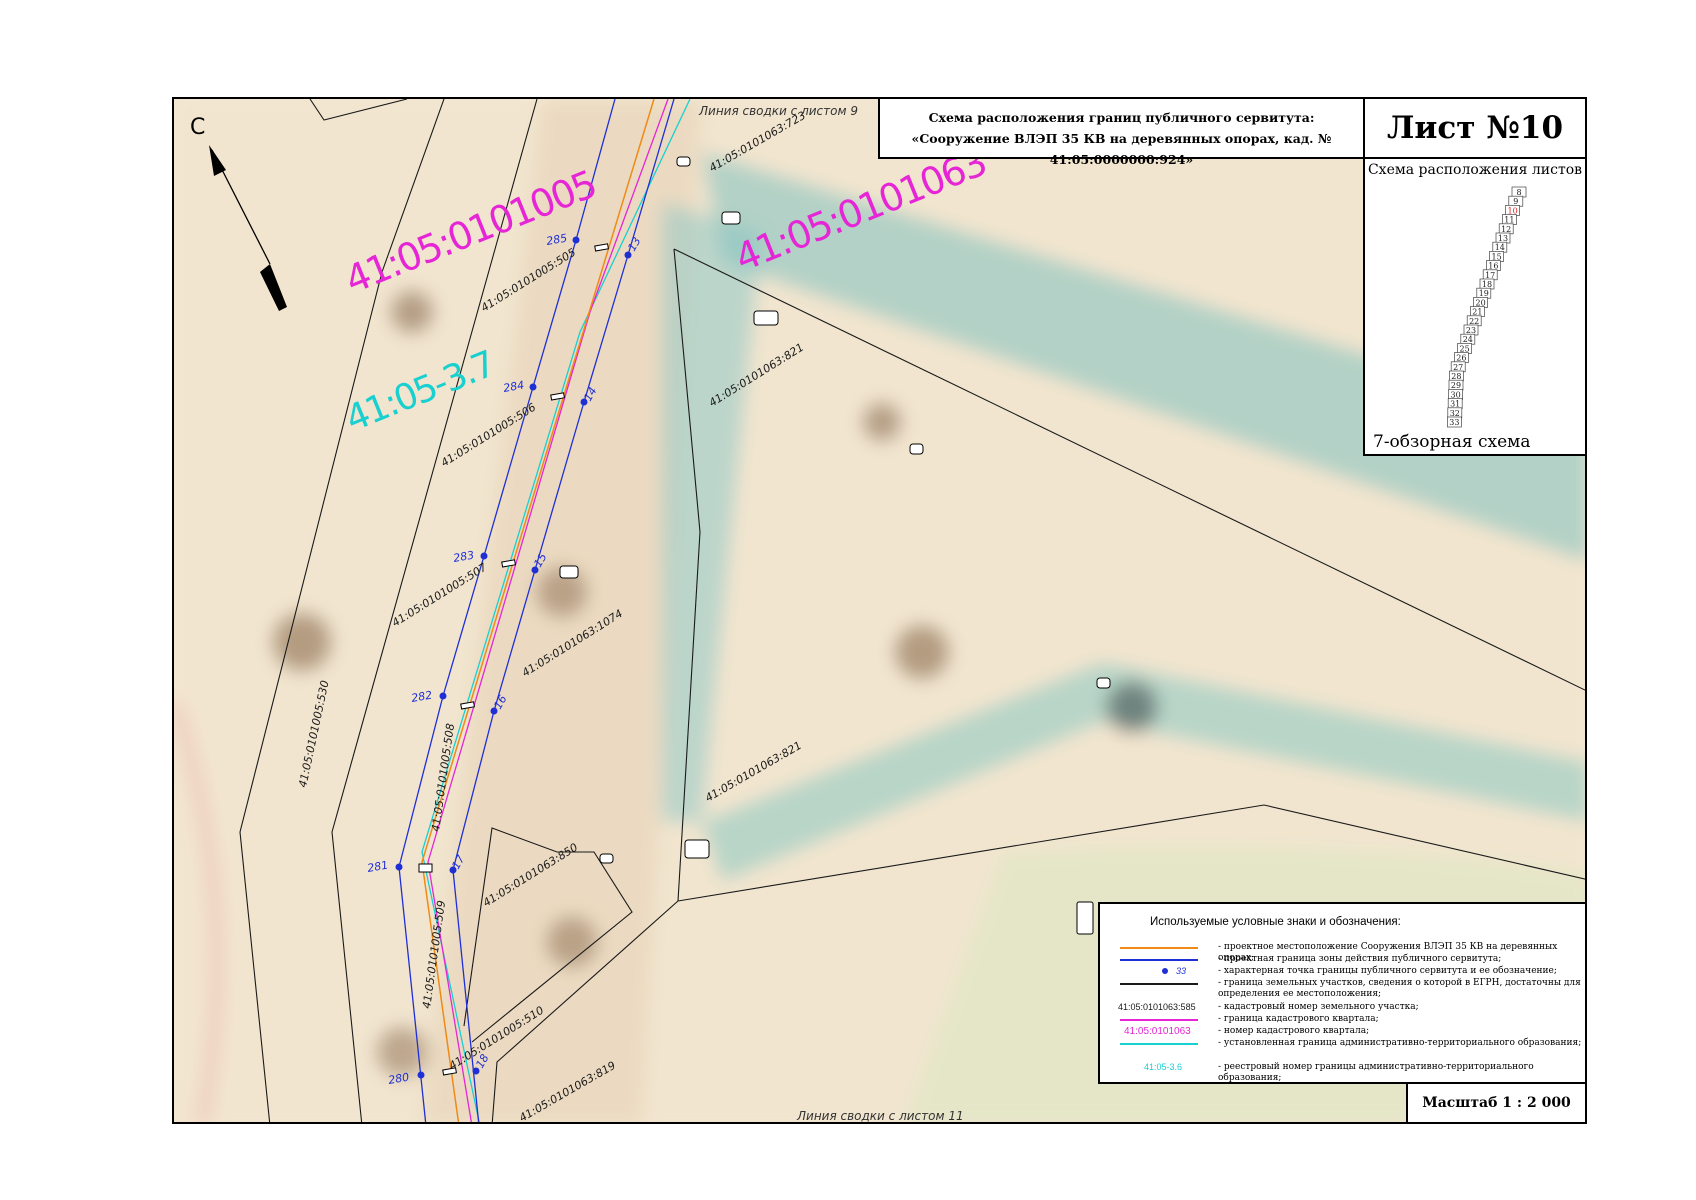 The width and height of the screenshot is (1696, 1200). Describe the element at coordinates (1455, 413) in the screenshot. I see `layout-sheet-number: 32` at that location.